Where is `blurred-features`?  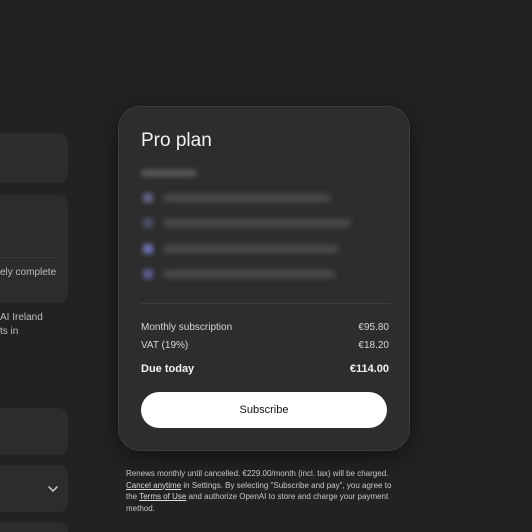
blurred-features is located at coordinates (266, 225).